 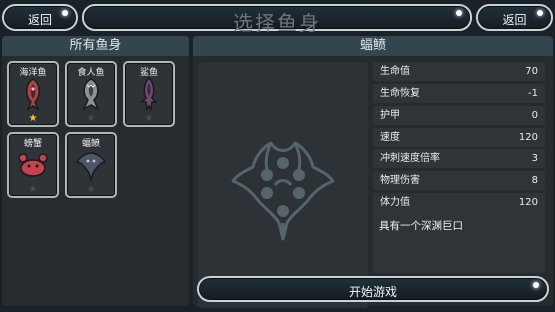 I want to click on stat-label: 生命值, so click(x=395, y=71).